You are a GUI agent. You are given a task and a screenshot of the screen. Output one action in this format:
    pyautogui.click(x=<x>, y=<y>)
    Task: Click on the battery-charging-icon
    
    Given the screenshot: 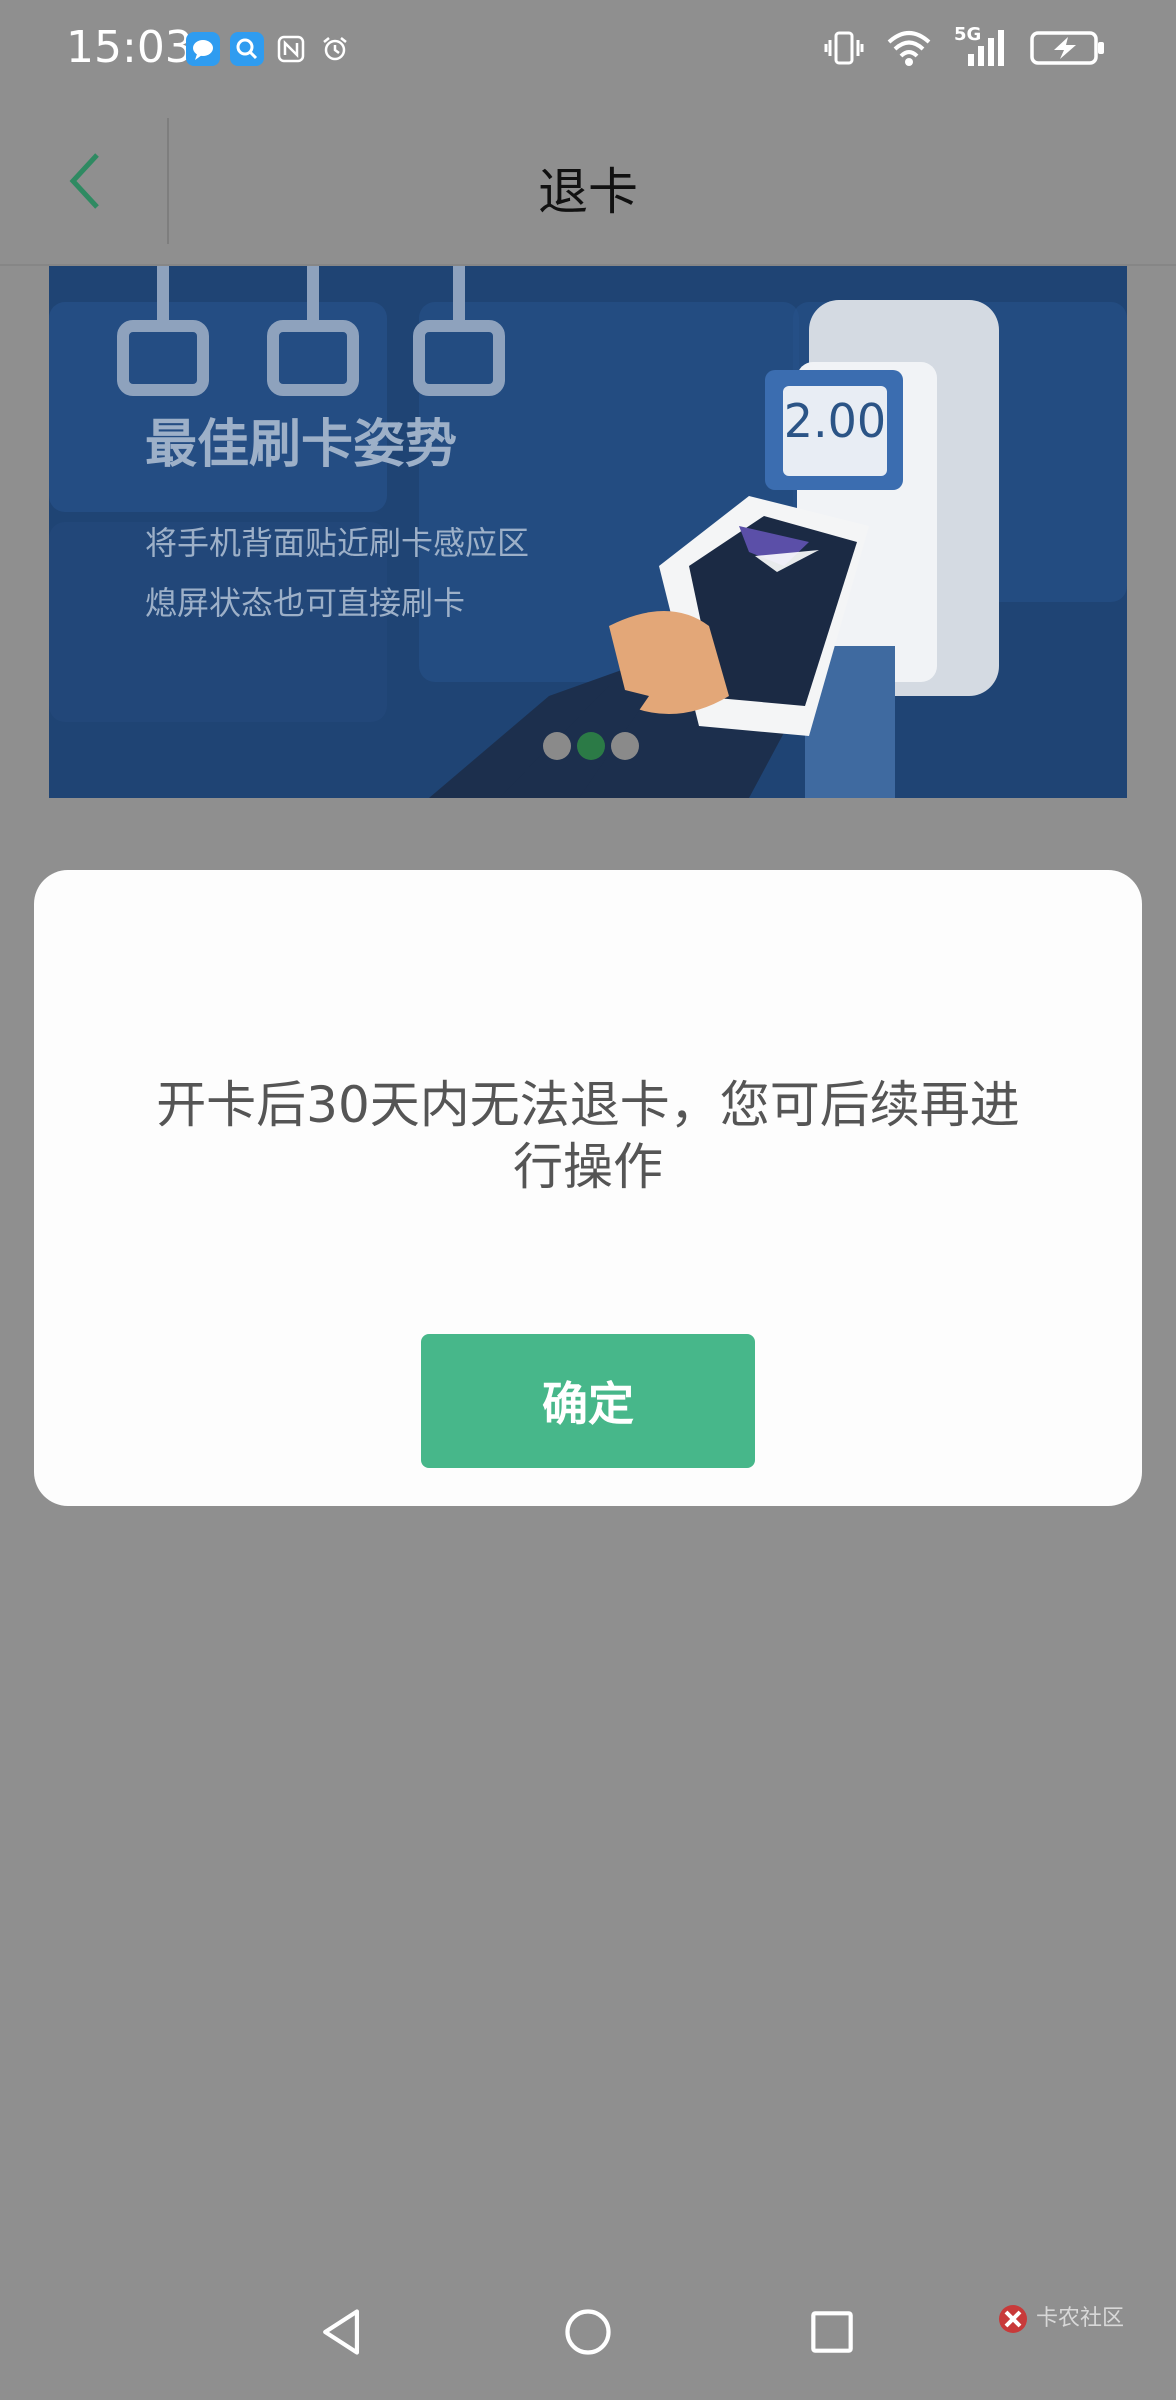 What is the action you would take?
    pyautogui.click(x=1067, y=48)
    